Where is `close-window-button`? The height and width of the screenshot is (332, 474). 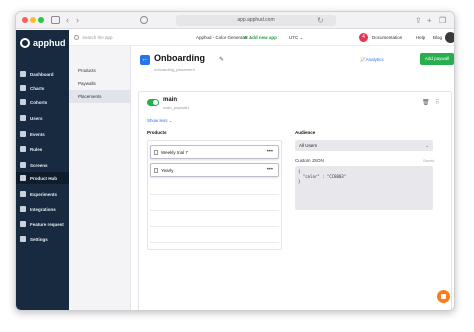 close-window-button is located at coordinates (25, 20).